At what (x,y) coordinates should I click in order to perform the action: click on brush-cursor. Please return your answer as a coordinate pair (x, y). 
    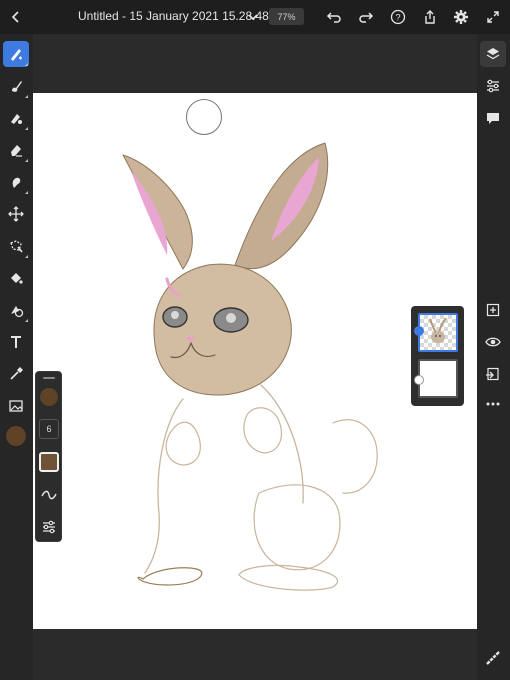
    Looking at the image, I should click on (204, 117).